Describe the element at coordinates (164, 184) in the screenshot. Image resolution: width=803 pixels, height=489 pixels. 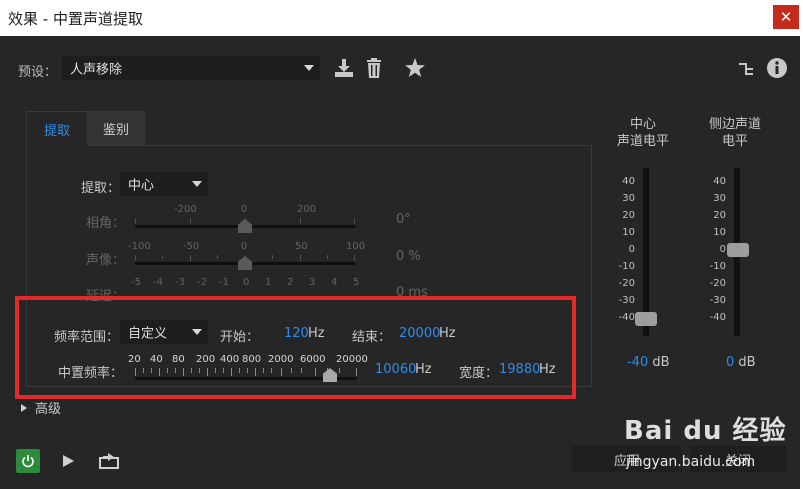
I see `extract-dropdown: 中心` at that location.